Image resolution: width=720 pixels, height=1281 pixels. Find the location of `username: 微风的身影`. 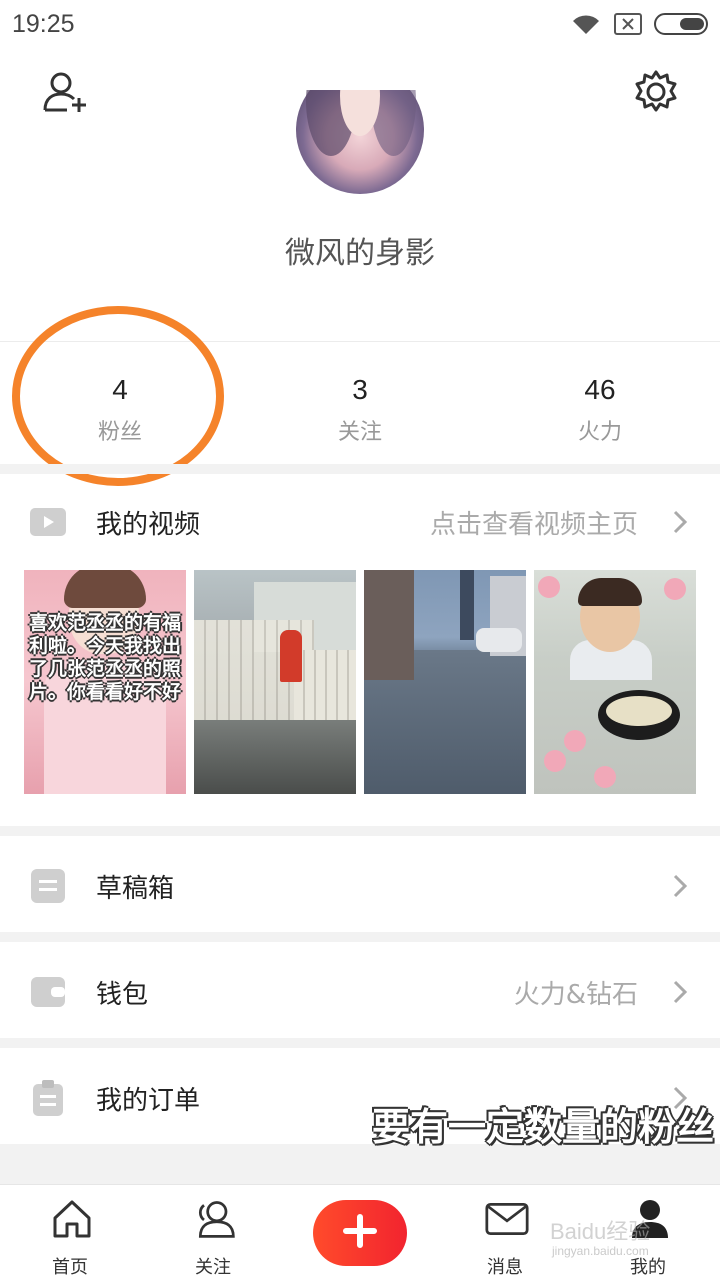

username: 微风的身影 is located at coordinates (360, 253).